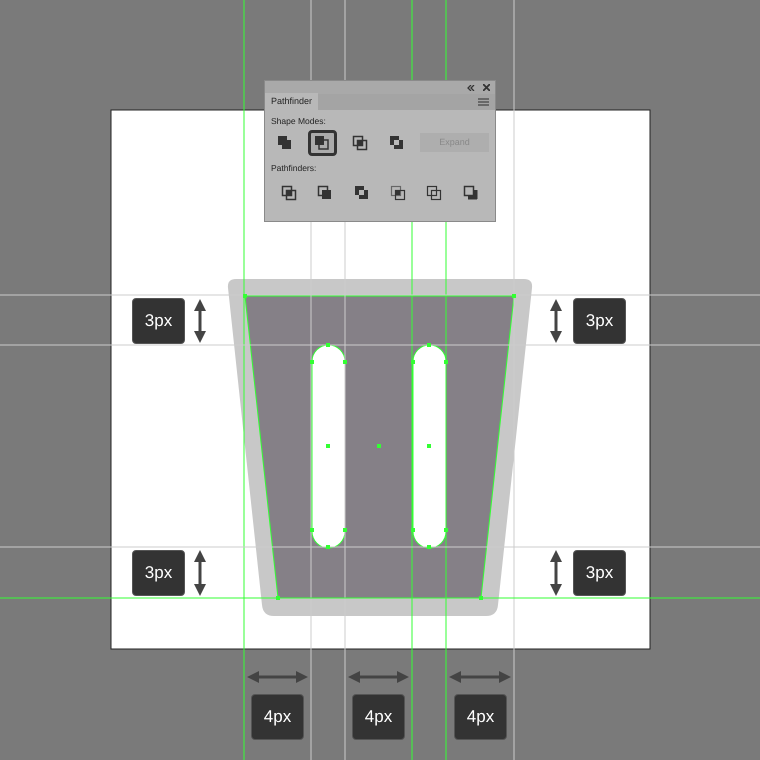 This screenshot has height=760, width=760. What do you see at coordinates (471, 87) in the screenshot?
I see `collapse-icon` at bounding box center [471, 87].